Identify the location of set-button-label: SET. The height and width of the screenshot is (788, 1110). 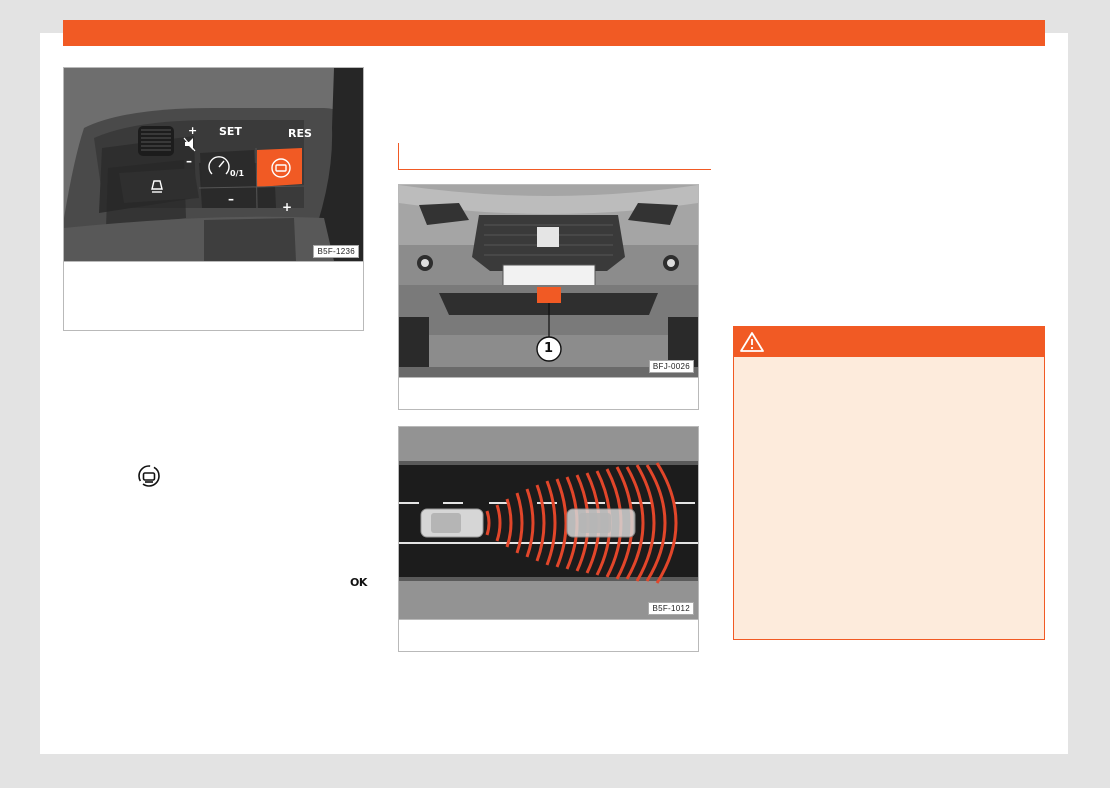
(230, 131).